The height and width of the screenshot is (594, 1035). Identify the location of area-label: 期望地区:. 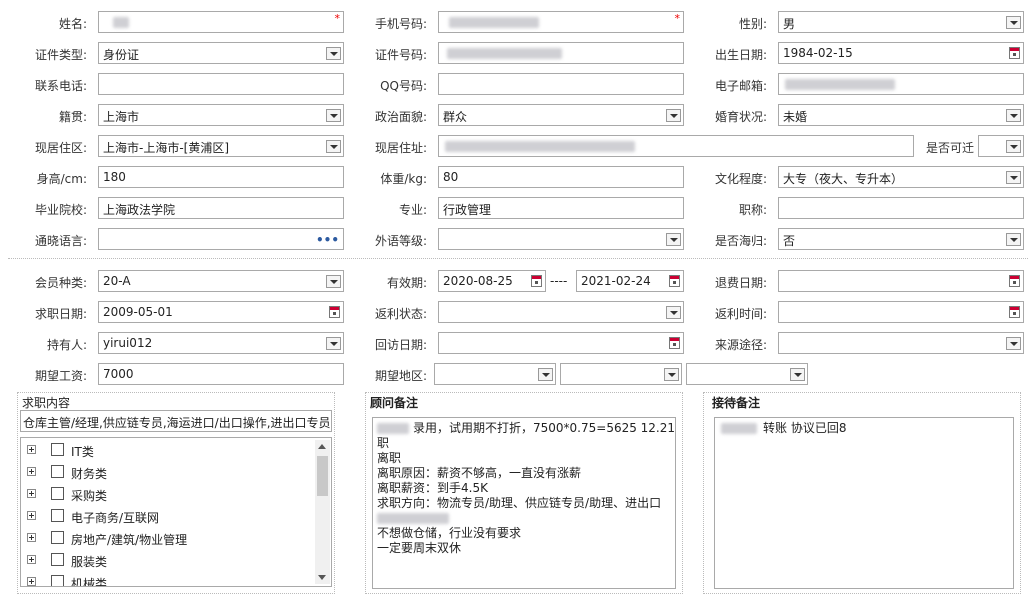
(400, 376).